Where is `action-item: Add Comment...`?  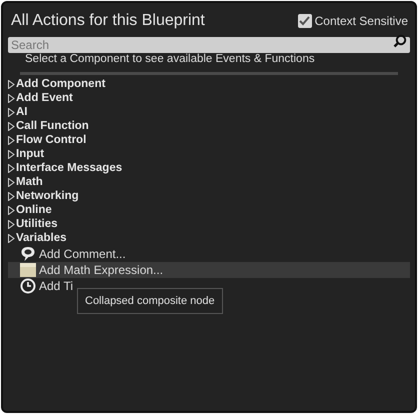 action-item: Add Comment... is located at coordinates (82, 254).